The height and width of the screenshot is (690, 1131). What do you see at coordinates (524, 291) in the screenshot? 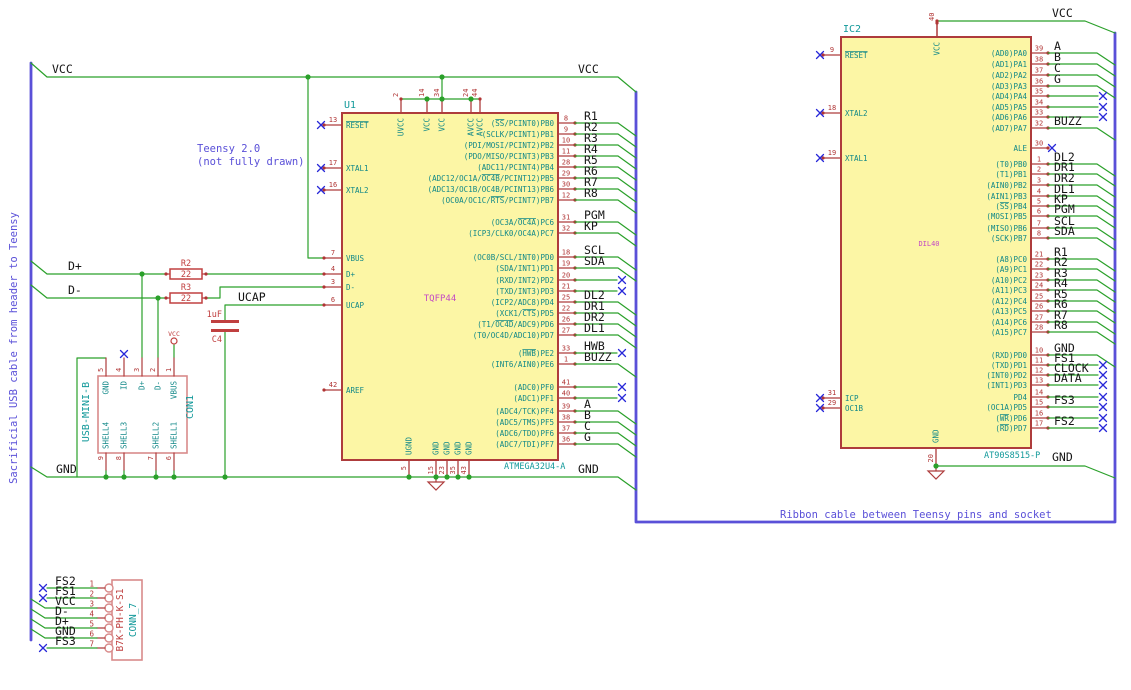
I see `pin-name: (TXD/INT3)PD3` at bounding box center [524, 291].